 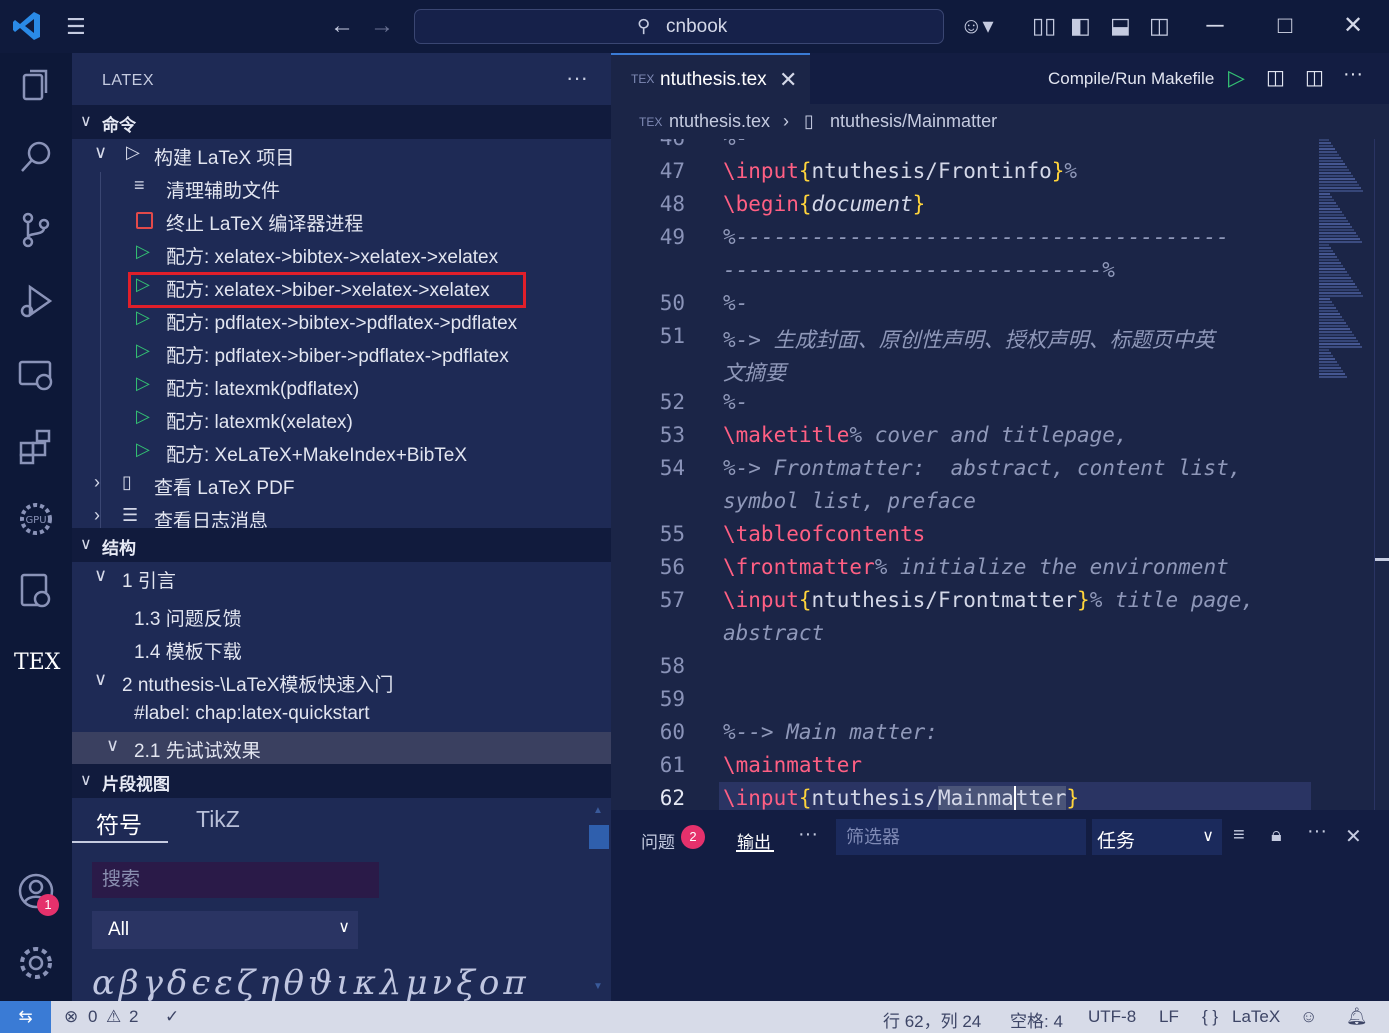 What do you see at coordinates (25, 1017) in the screenshot?
I see `remote-indicator-icon: ⇆` at bounding box center [25, 1017].